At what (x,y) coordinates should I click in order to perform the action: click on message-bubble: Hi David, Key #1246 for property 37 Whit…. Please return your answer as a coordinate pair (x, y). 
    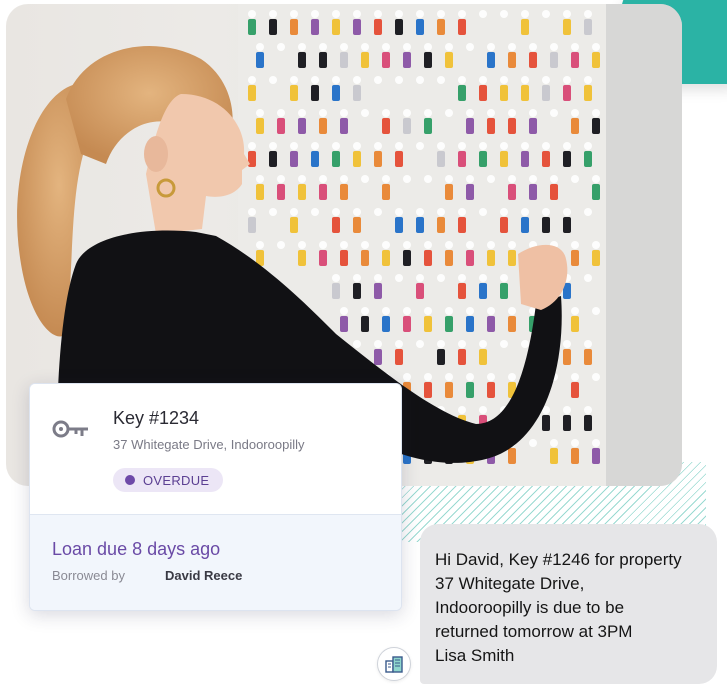
    Looking at the image, I should click on (568, 604).